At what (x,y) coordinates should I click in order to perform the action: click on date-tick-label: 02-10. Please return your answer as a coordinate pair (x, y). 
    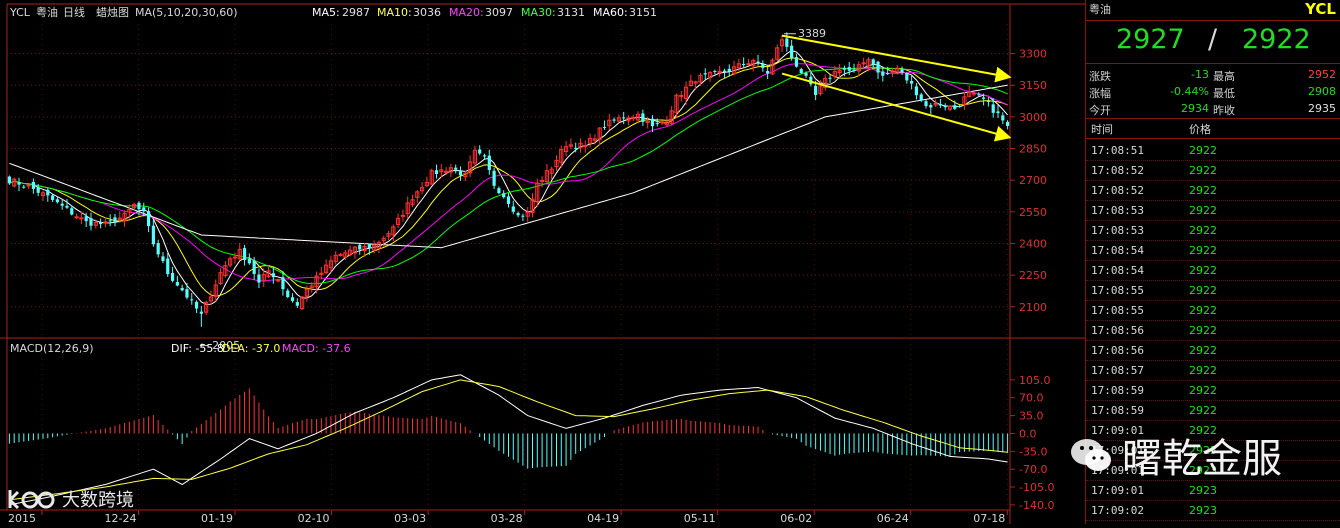
    Looking at the image, I should click on (314, 518).